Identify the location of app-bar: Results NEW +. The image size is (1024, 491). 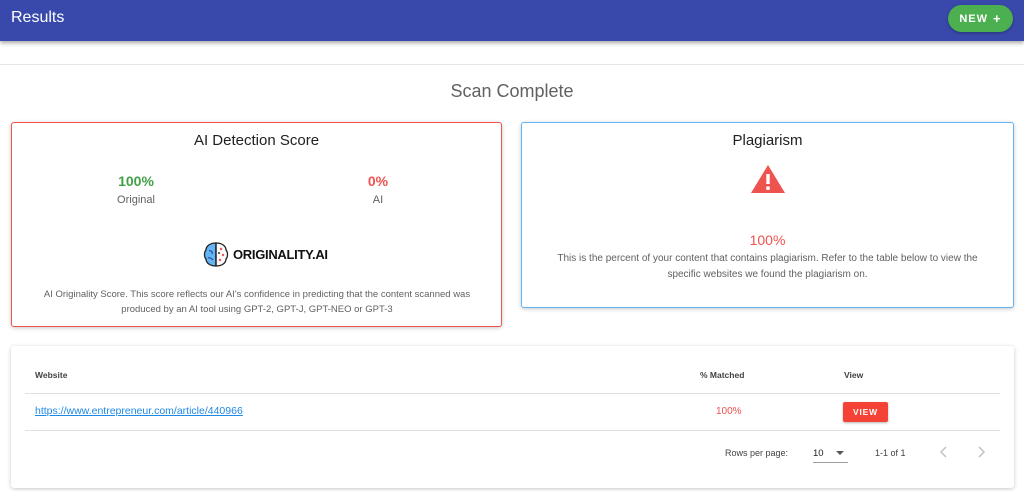
(512, 20).